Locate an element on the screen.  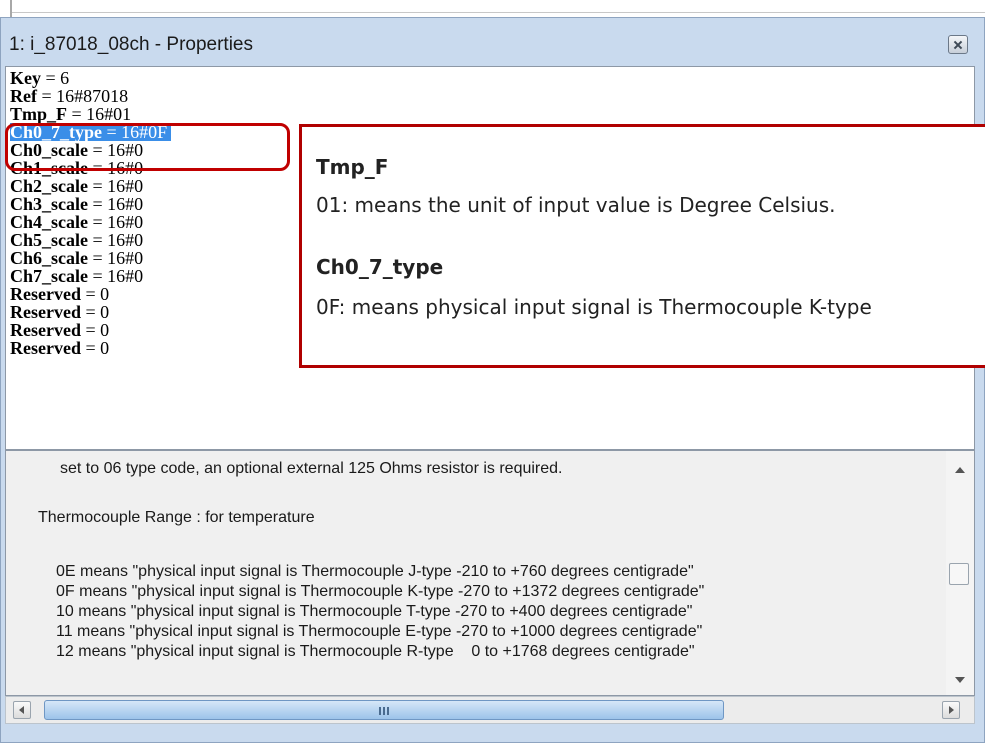
arrow-left-icon is located at coordinates (22, 710).